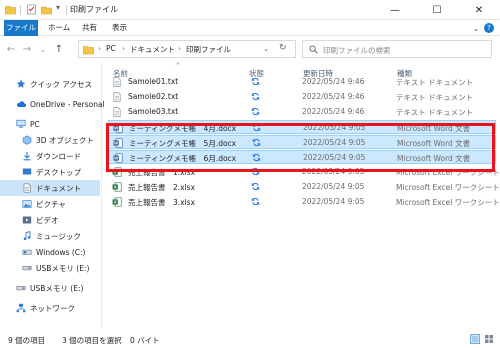 This screenshot has height=348, width=500. I want to click on tab-view: 表示, so click(119, 28).